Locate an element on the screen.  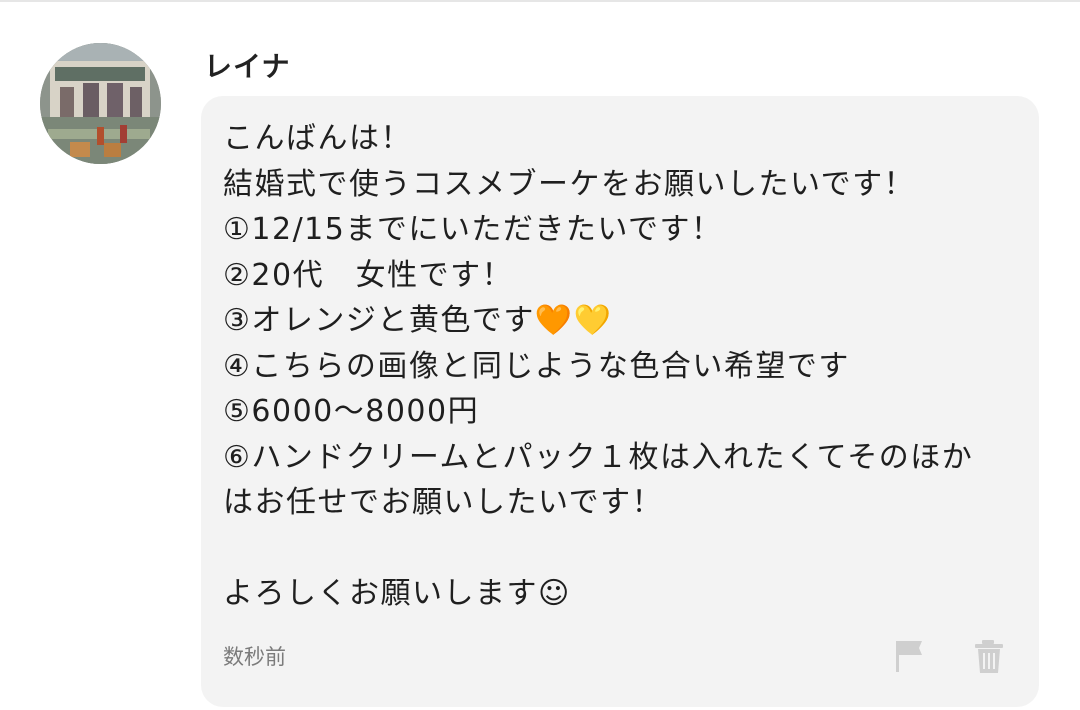
flag-icon-svg is located at coordinates (909, 656).